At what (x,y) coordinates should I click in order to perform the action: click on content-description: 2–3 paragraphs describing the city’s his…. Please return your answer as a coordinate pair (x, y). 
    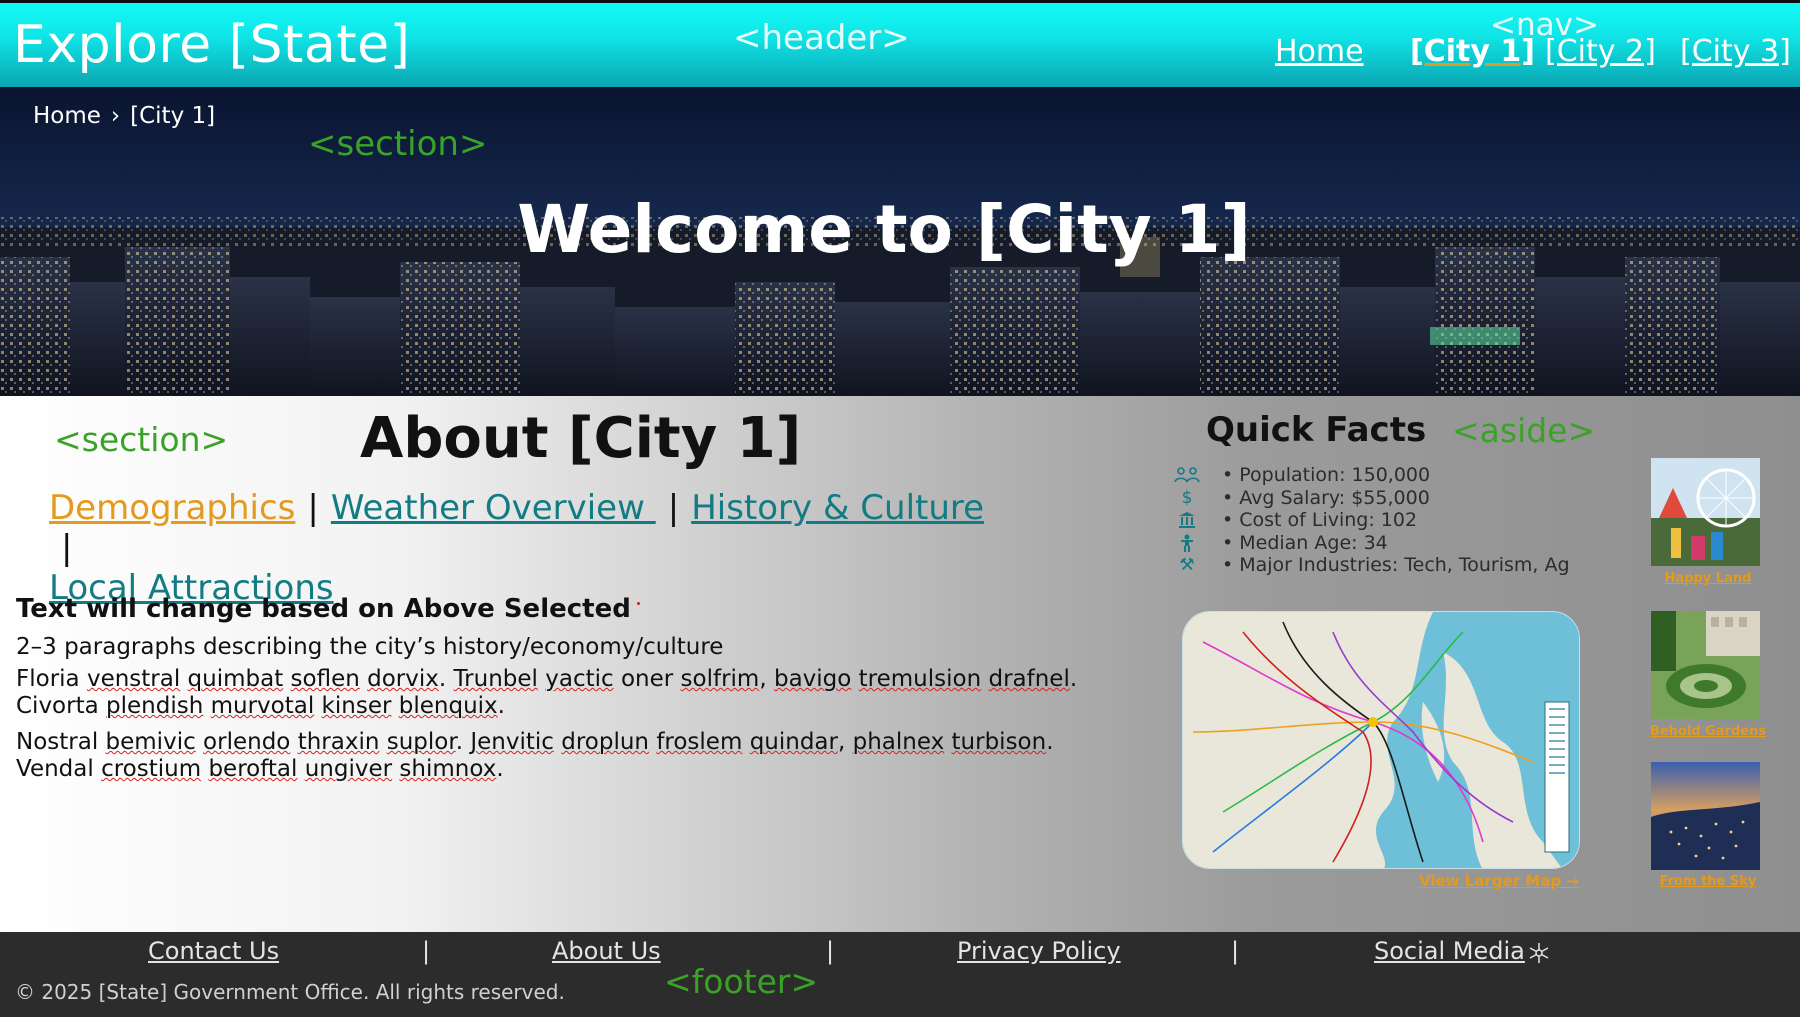
    Looking at the image, I should click on (370, 647).